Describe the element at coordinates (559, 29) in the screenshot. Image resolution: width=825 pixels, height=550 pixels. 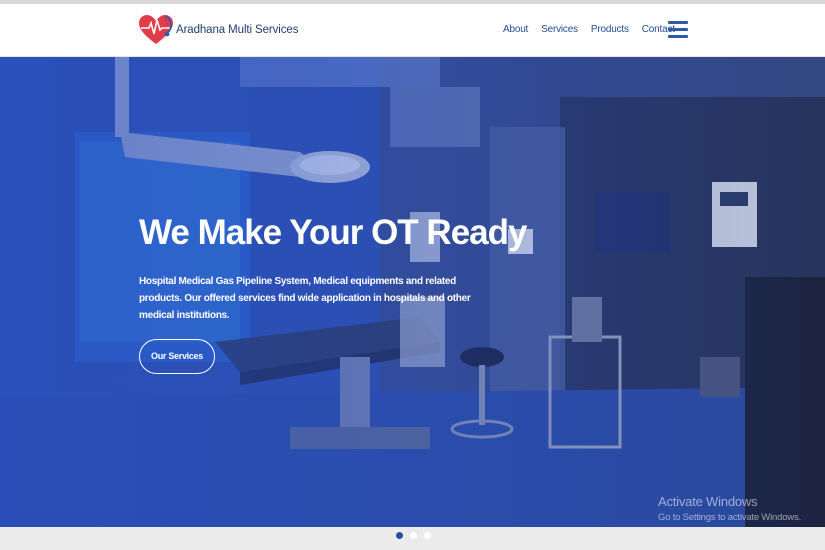
I see `nav-link-services: Services` at that location.